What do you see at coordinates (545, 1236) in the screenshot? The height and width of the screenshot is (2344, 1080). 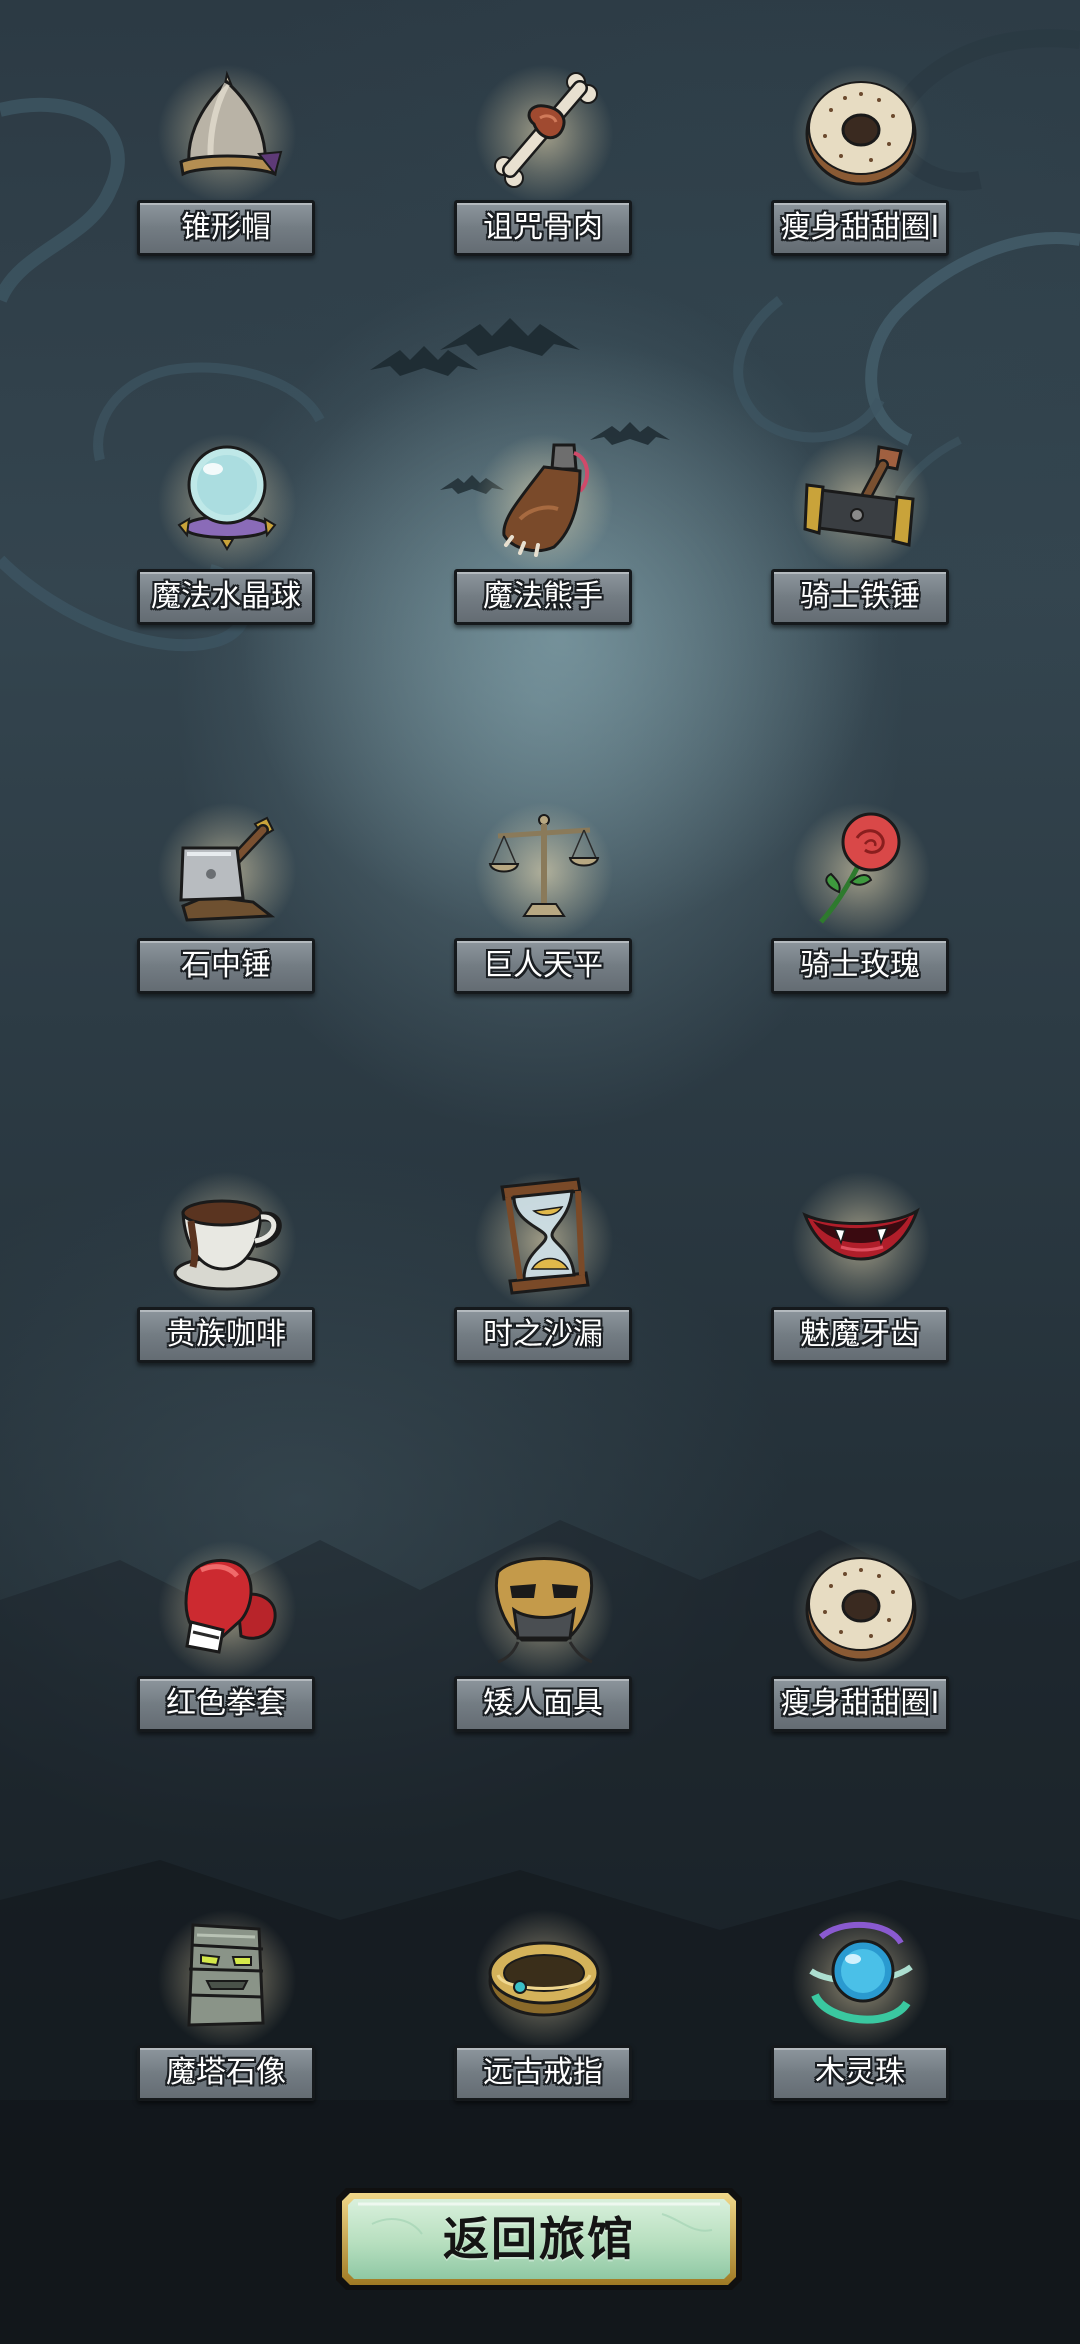 I see `hourglass-icon` at bounding box center [545, 1236].